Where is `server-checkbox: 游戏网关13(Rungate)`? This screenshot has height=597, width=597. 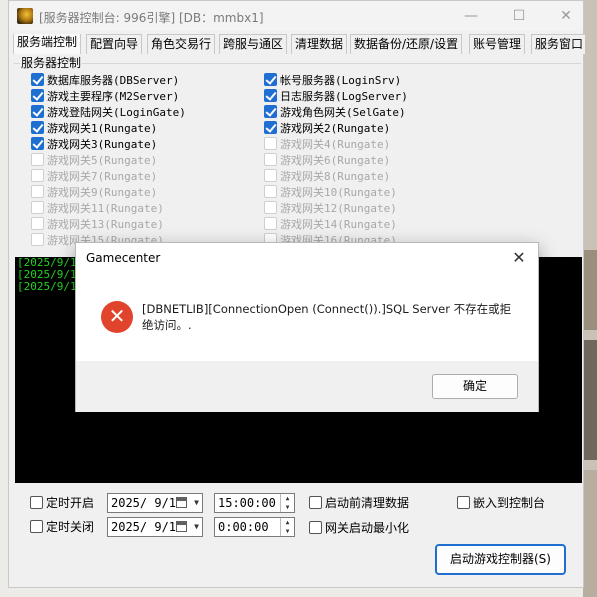 server-checkbox: 游戏网关13(Rungate) is located at coordinates (97, 224).